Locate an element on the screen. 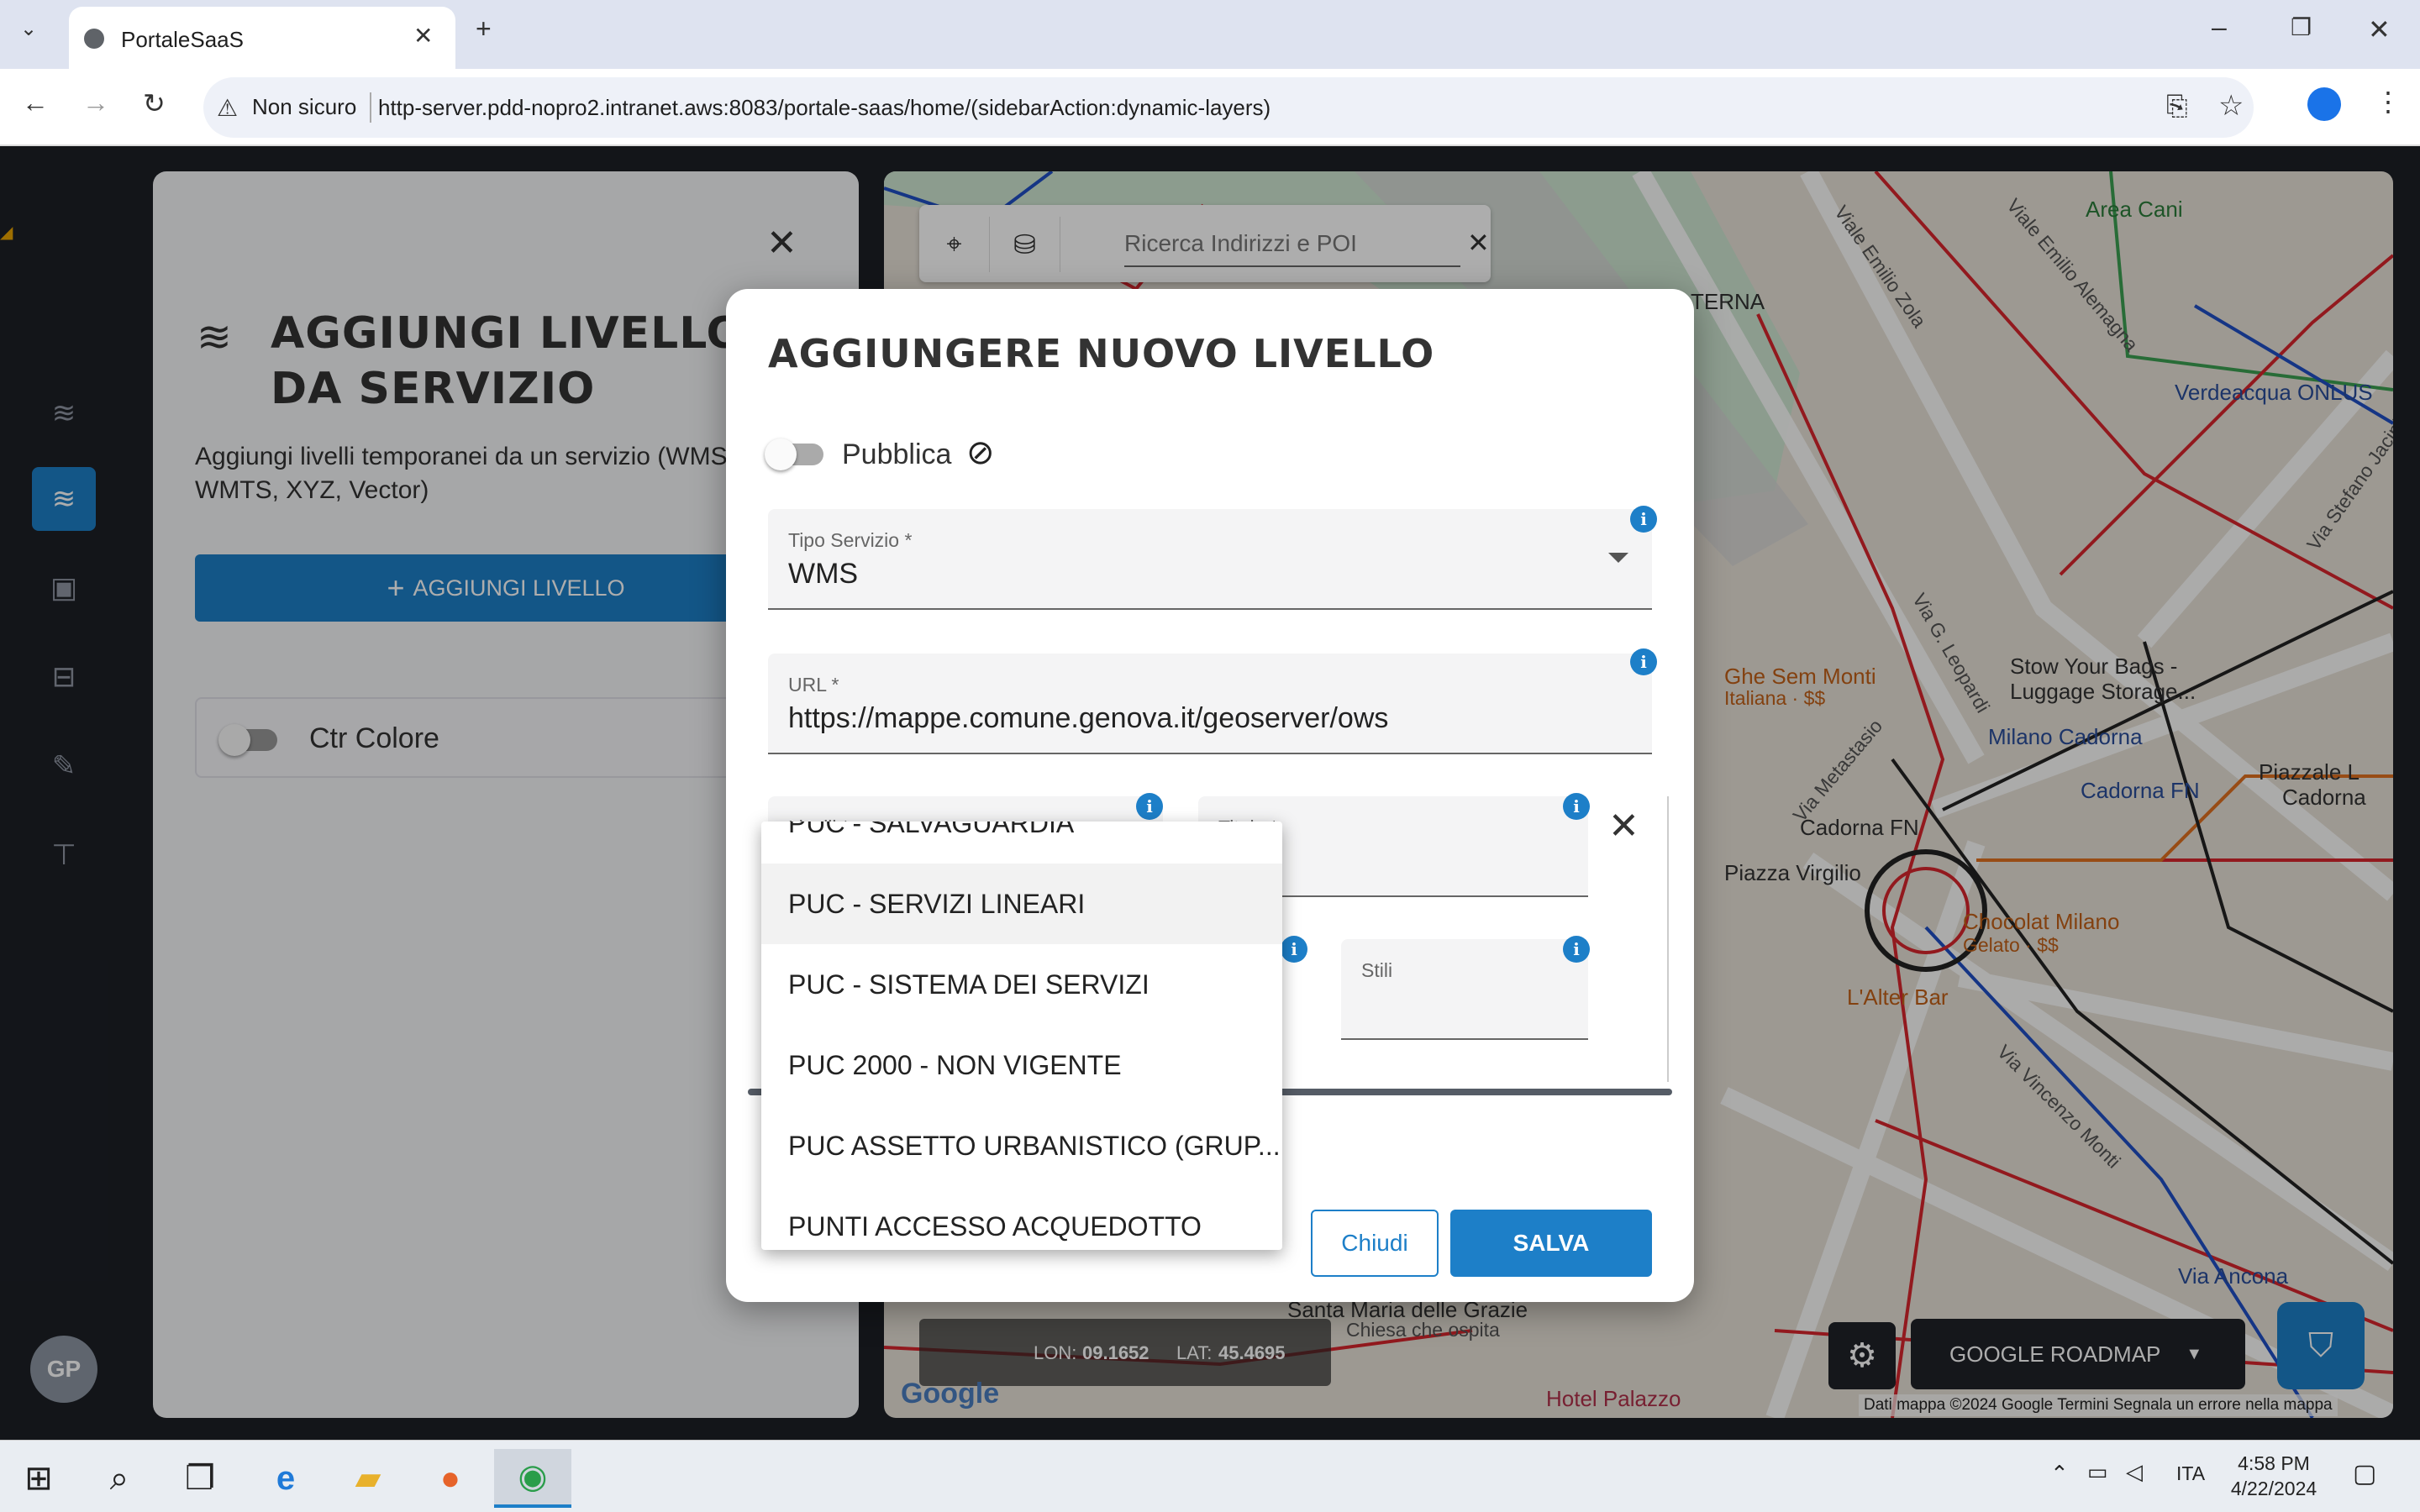 The image size is (2420, 1512). warning-icon: ⚠ is located at coordinates (227, 108).